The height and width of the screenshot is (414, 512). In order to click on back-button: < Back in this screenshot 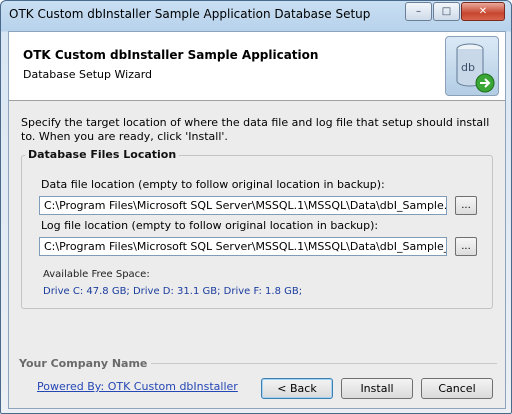, I will do `click(297, 388)`.